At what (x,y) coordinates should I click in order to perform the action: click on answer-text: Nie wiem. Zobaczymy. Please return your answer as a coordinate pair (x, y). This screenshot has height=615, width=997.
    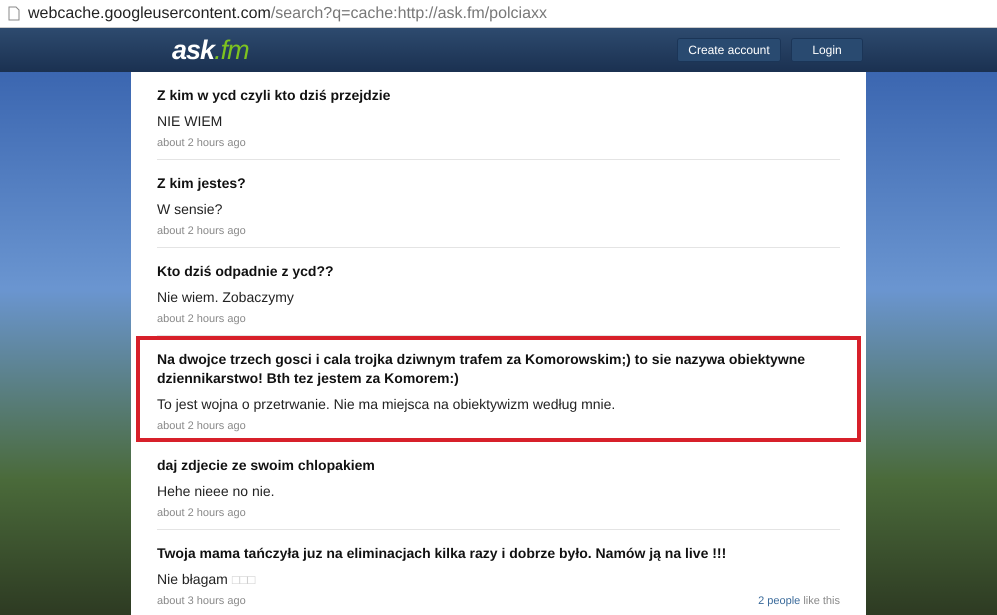
    Looking at the image, I should click on (226, 297).